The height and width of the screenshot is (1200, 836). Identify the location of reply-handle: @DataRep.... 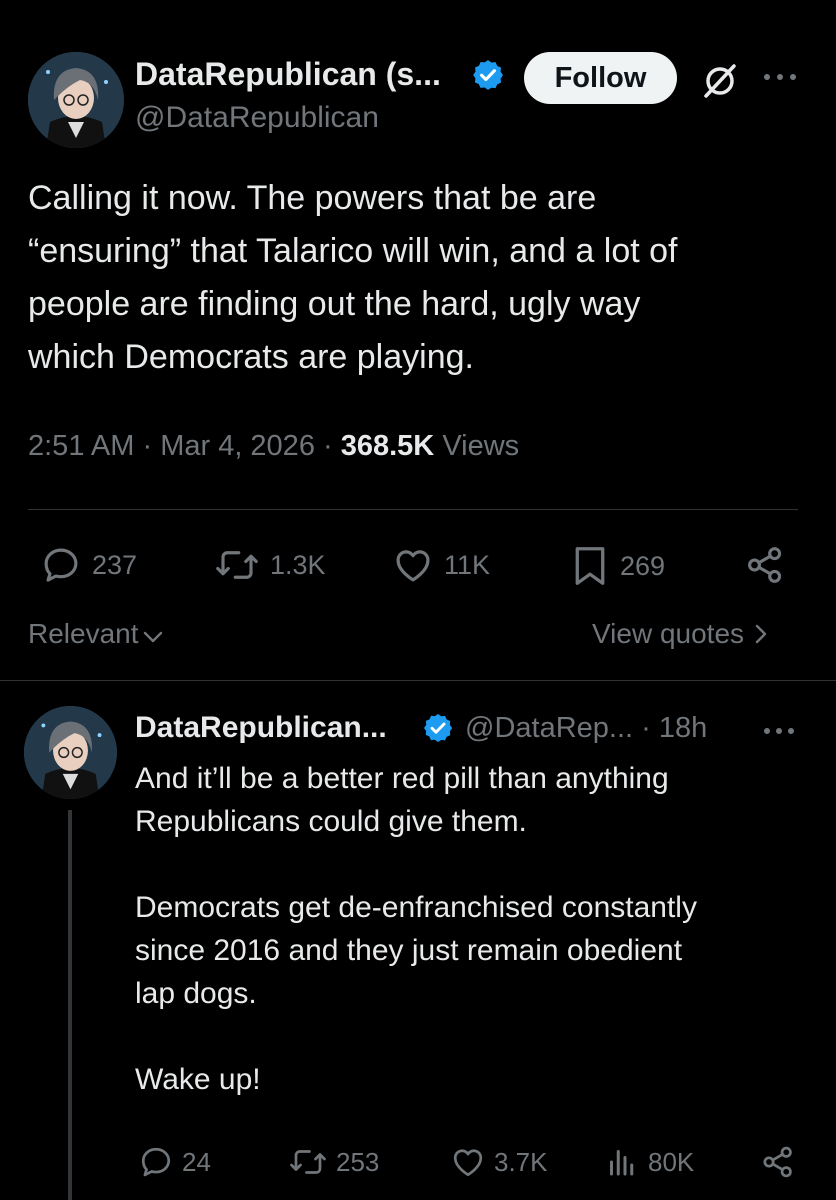
(549, 728).